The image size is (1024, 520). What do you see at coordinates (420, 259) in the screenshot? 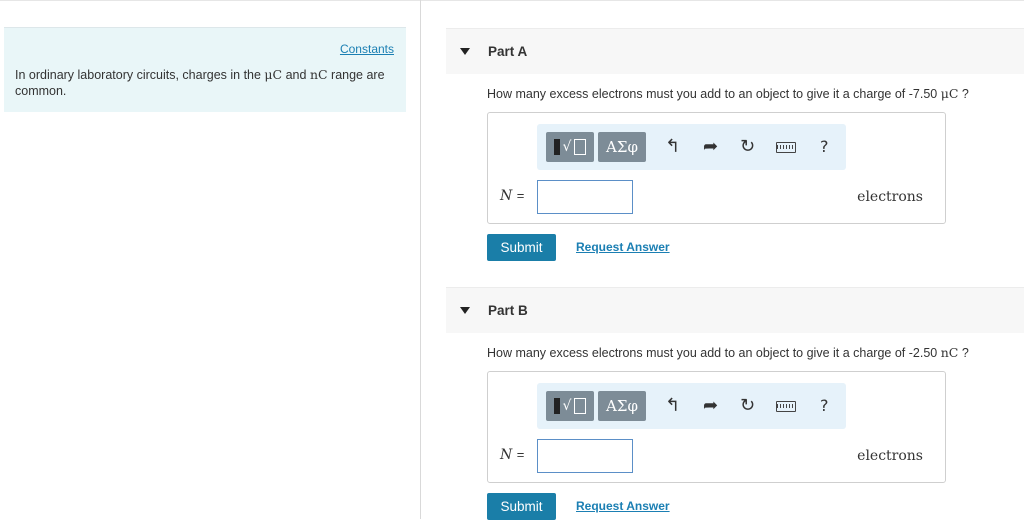
I see `column-divider` at bounding box center [420, 259].